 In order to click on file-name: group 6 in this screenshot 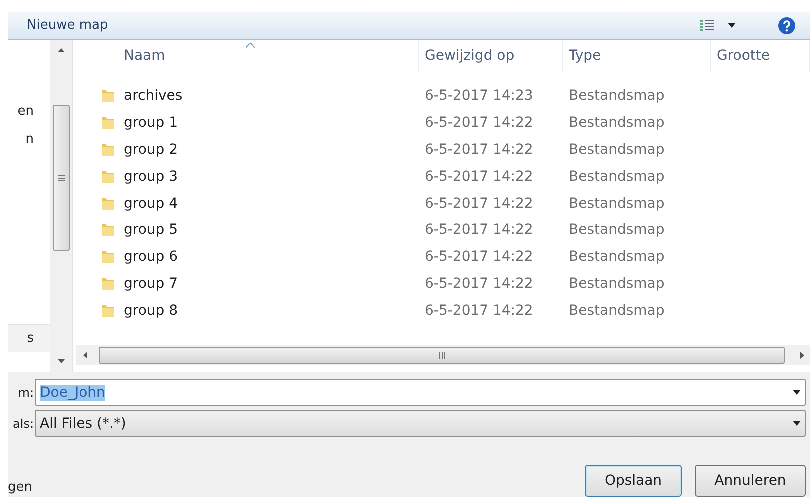, I will do `click(151, 257)`.